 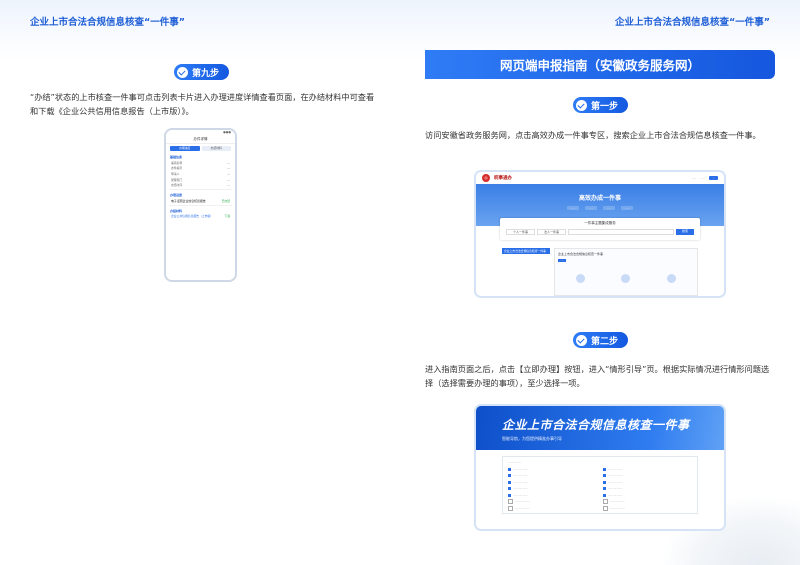 What do you see at coordinates (562, 260) in the screenshot?
I see `apply-button: ···` at bounding box center [562, 260].